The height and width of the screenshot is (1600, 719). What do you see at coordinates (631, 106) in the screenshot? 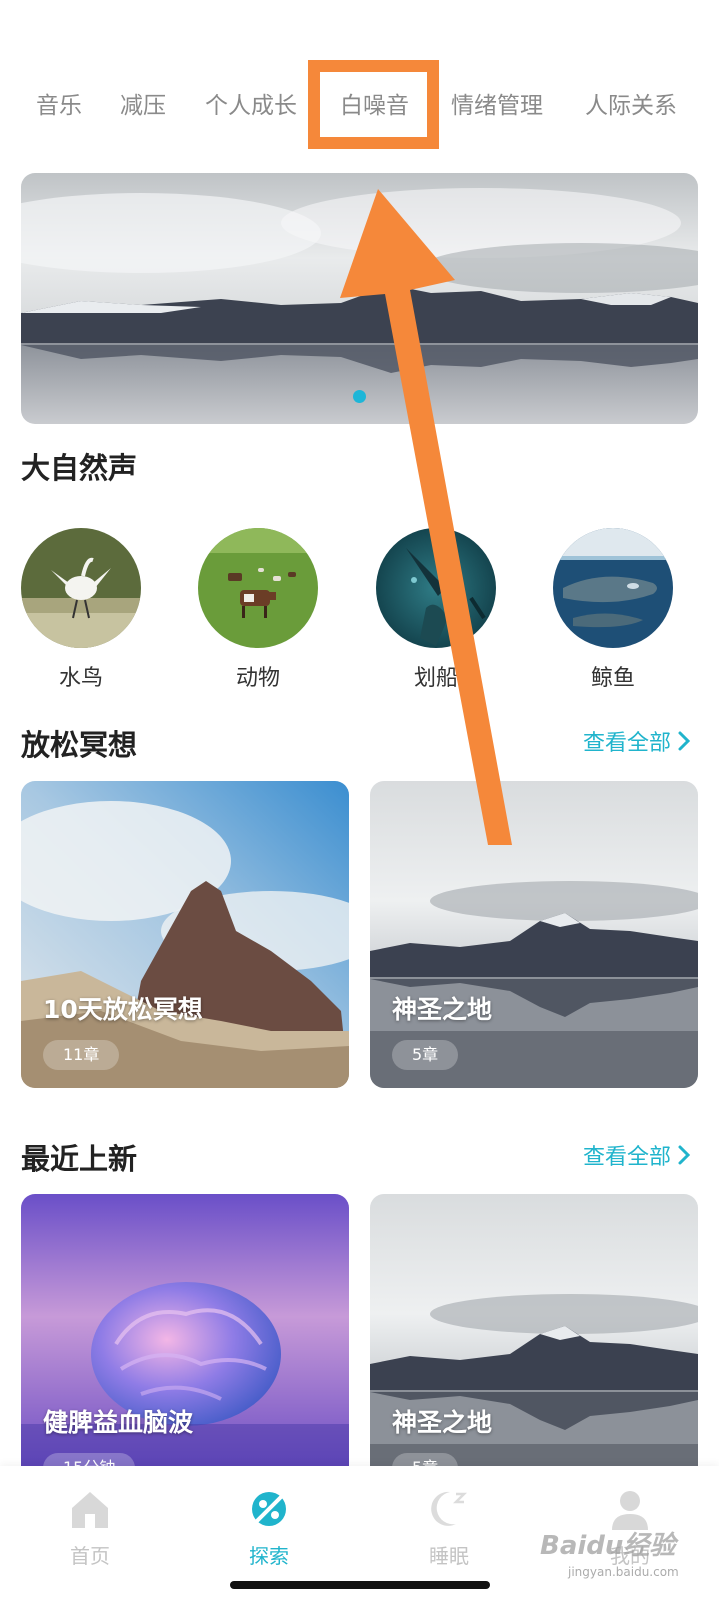
I see `tab-relationships: 人际关系` at bounding box center [631, 106].